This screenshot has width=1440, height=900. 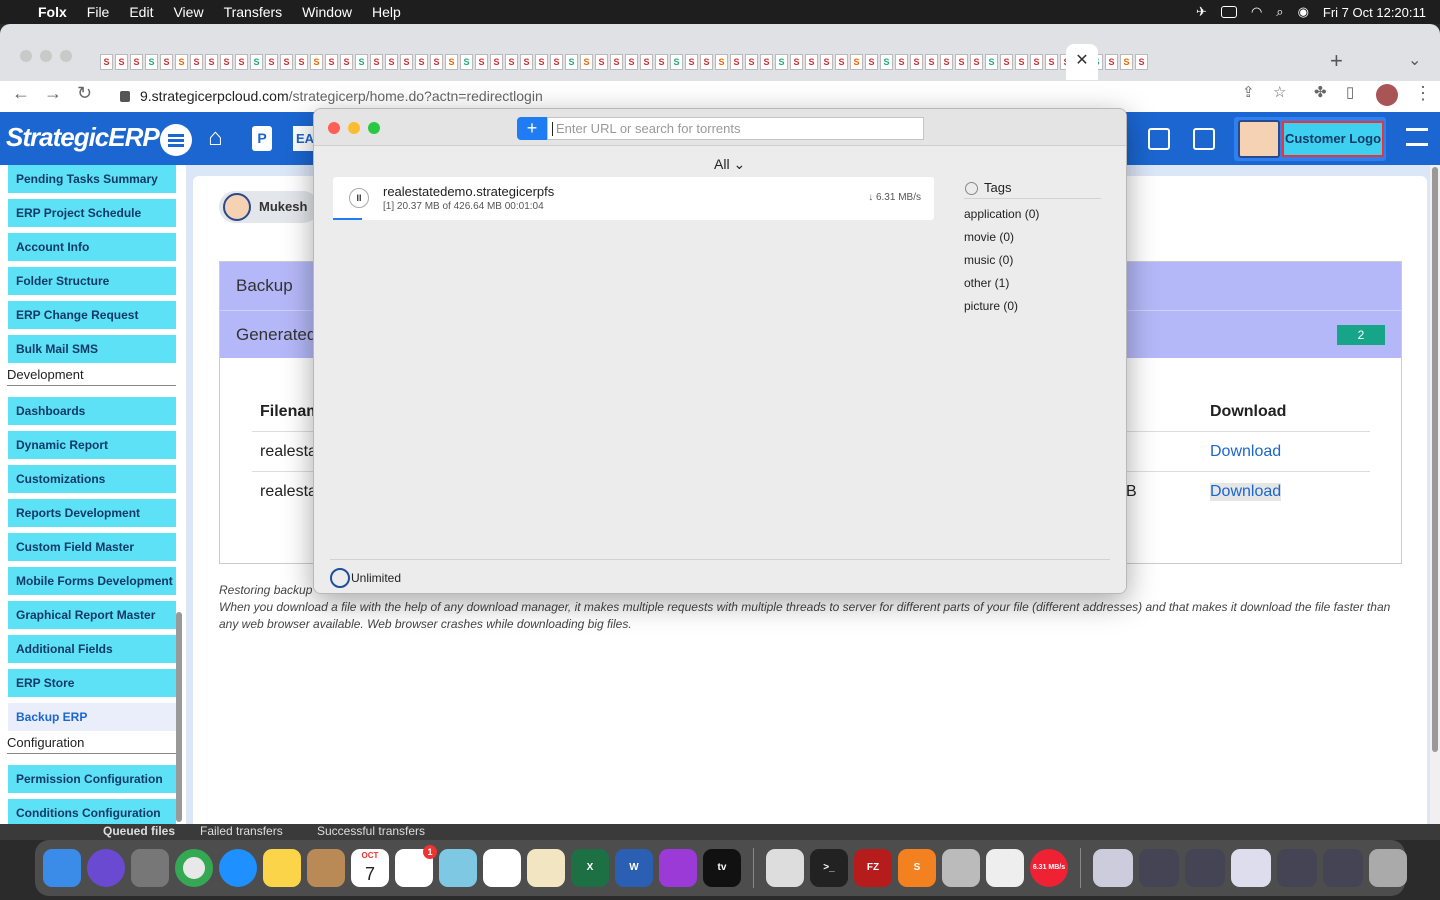 I want to click on user-chip: Mukesh, so click(x=269, y=207).